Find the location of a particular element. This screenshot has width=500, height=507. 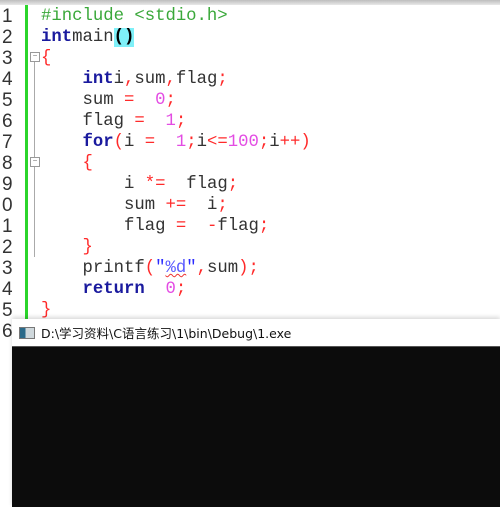

format-specifier: %d is located at coordinates (176, 268).